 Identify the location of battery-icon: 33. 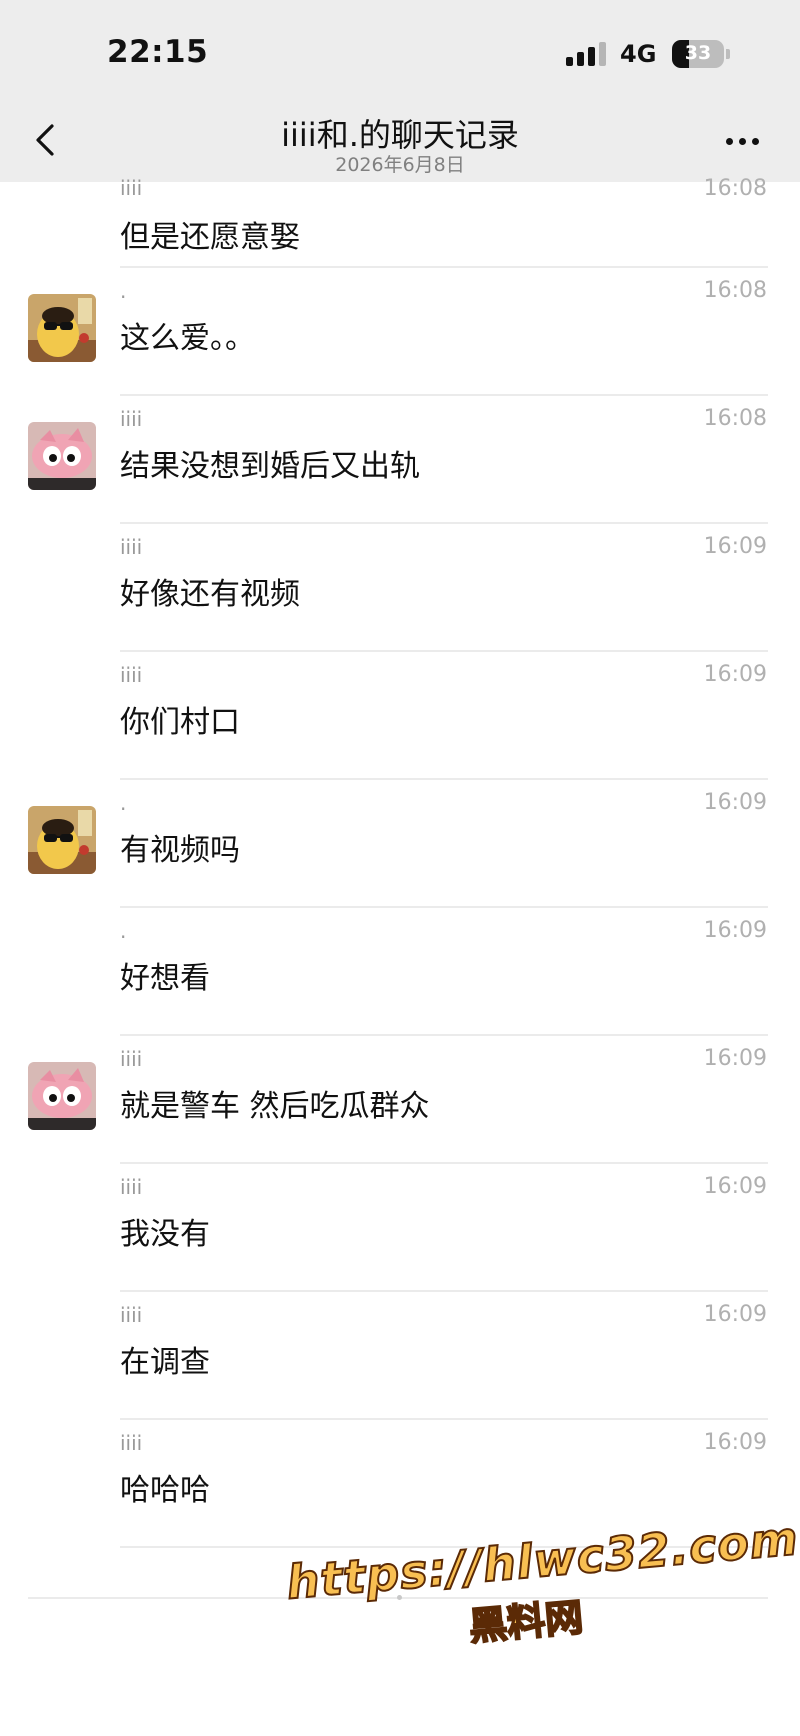
(698, 54).